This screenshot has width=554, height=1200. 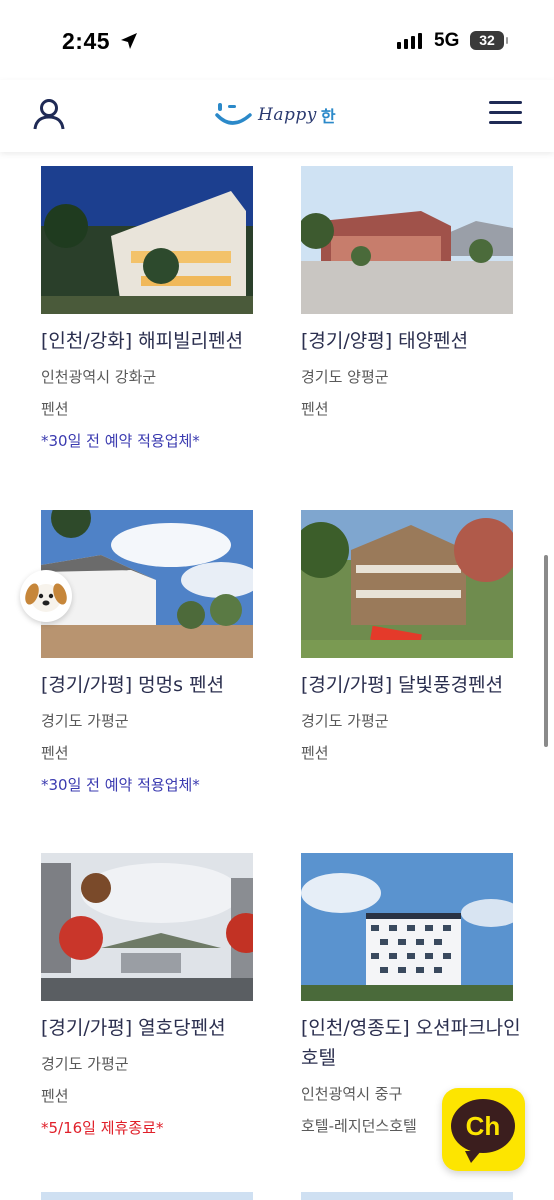 What do you see at coordinates (546, 651) in the screenshot?
I see `scrollbar` at bounding box center [546, 651].